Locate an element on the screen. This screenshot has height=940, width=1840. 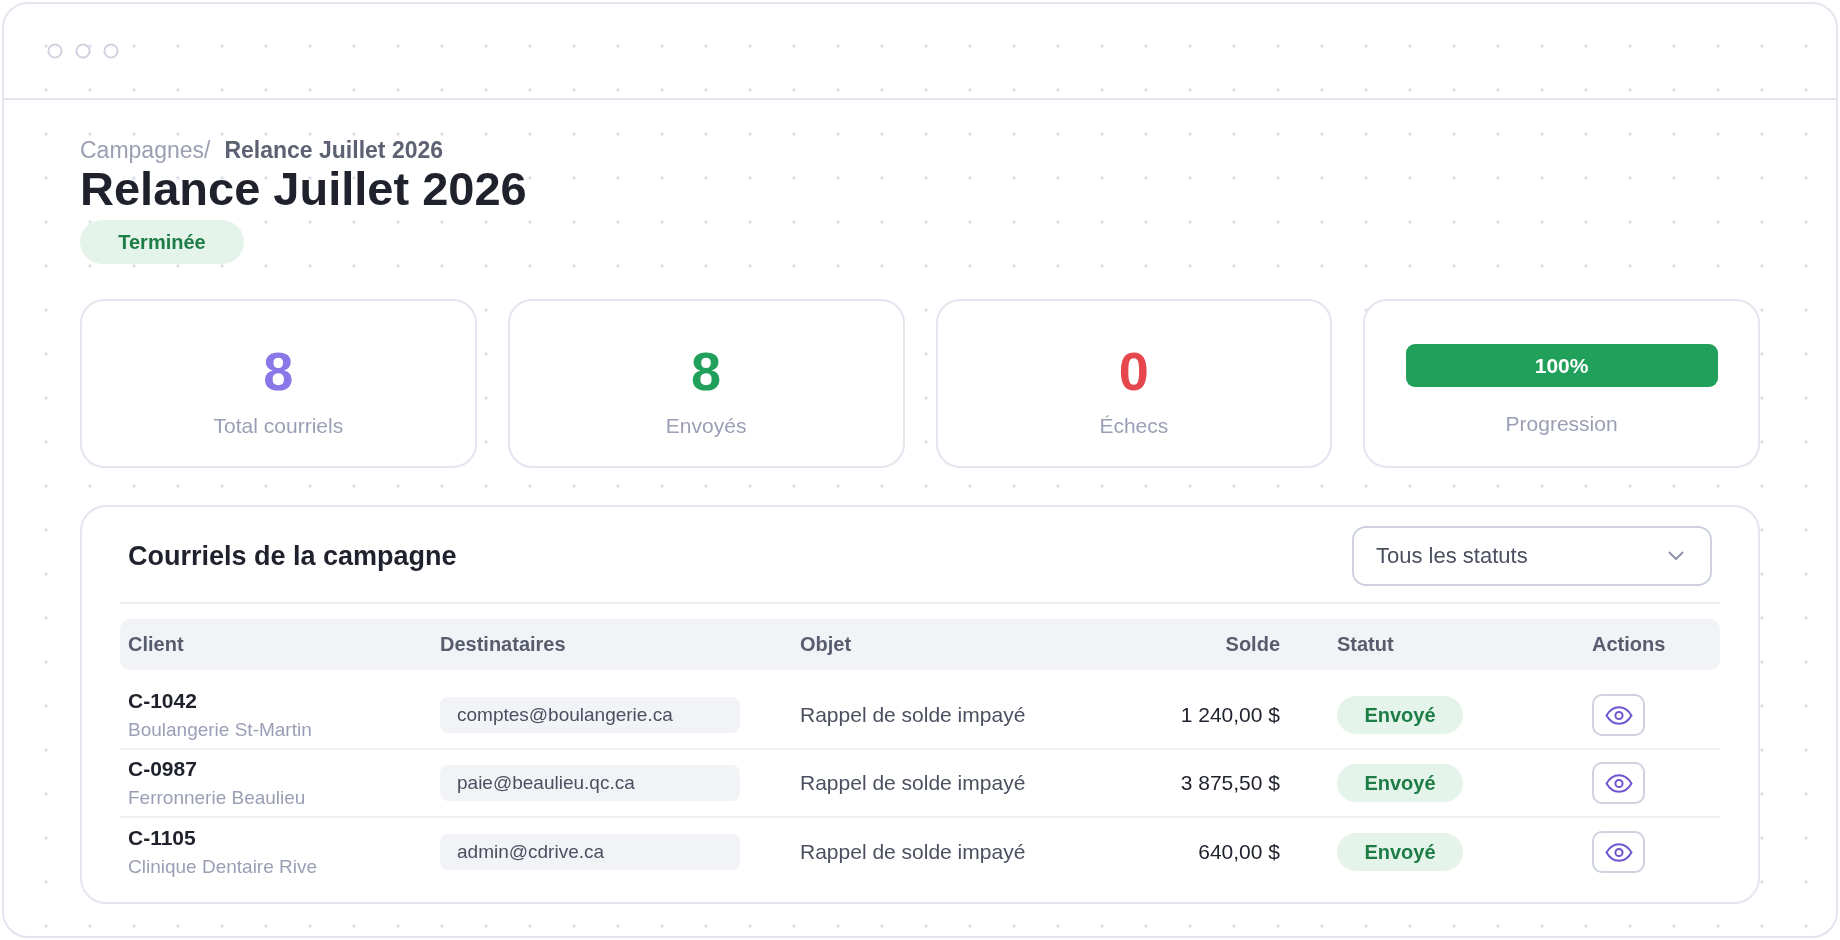
client-id: C-1042 is located at coordinates (162, 701).